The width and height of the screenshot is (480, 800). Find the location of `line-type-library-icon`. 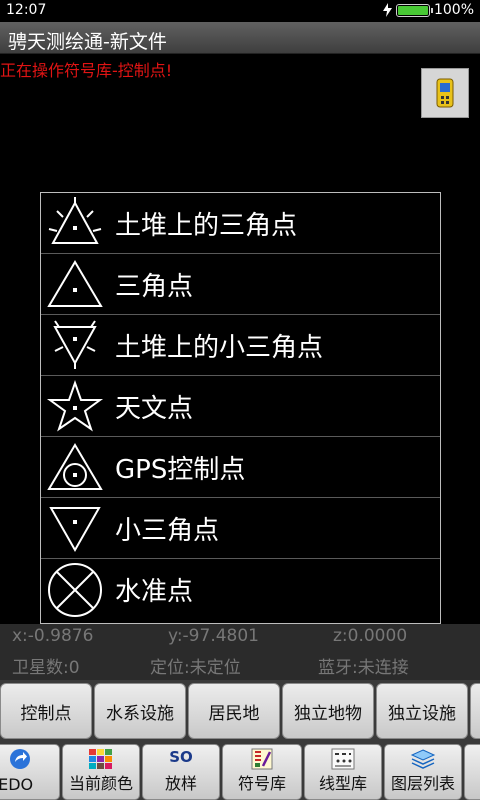

line-type-library-icon is located at coordinates (343, 759).